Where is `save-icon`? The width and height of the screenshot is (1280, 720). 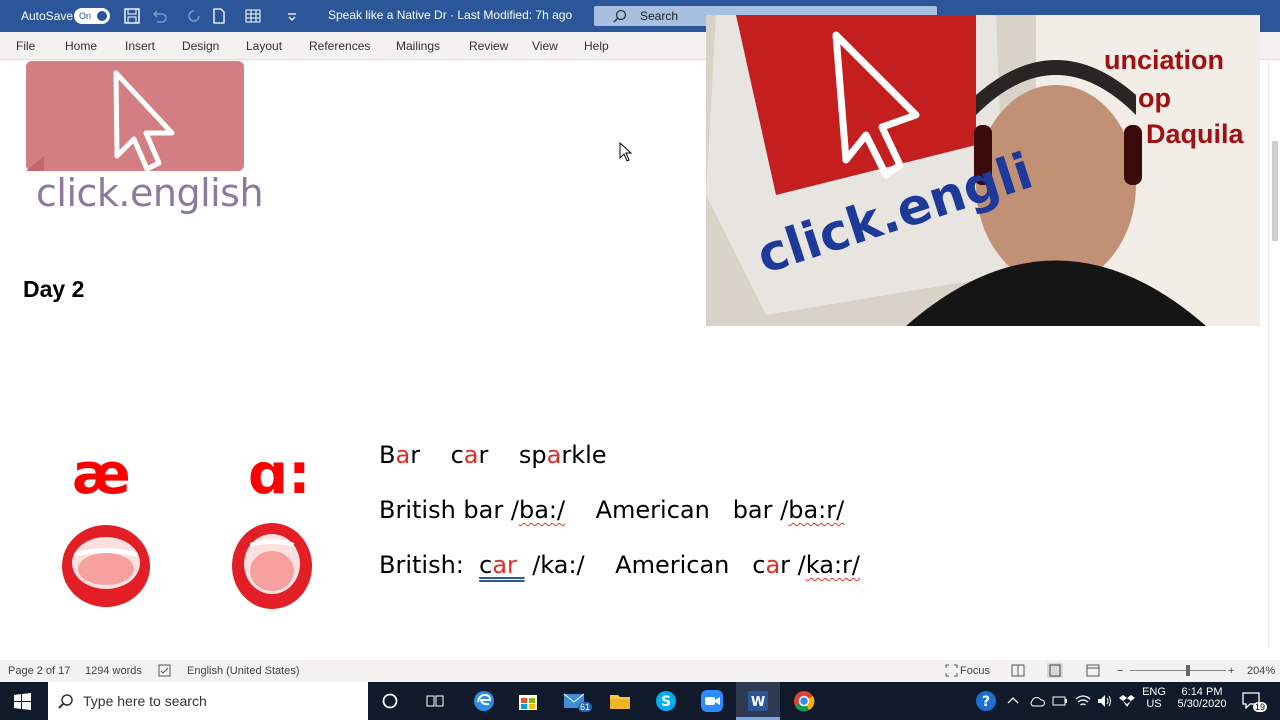 save-icon is located at coordinates (132, 16).